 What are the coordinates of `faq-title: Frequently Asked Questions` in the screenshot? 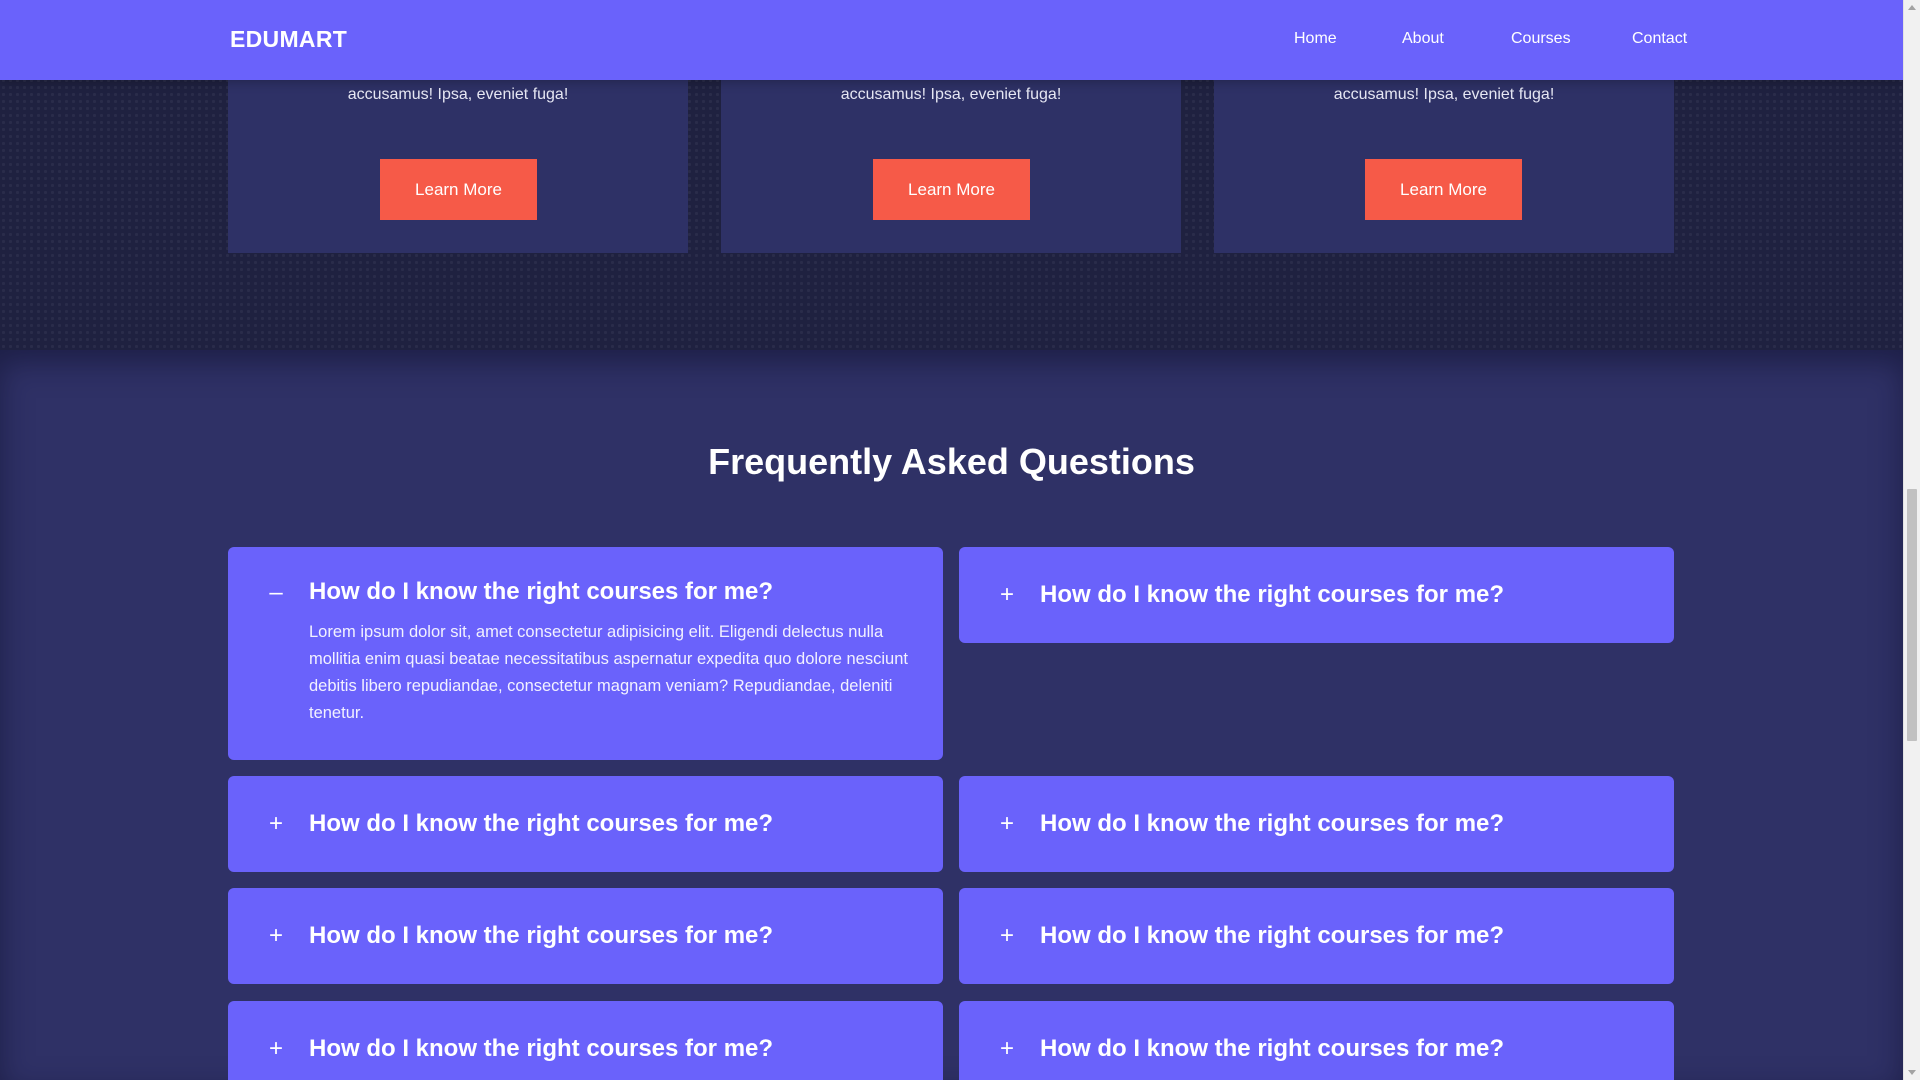 It's located at (951, 461).